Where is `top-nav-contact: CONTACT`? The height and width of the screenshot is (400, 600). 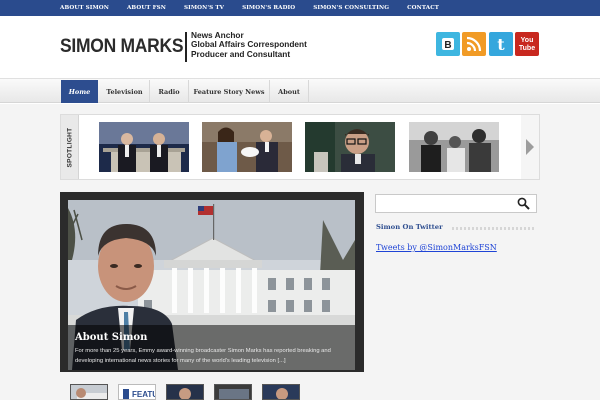 top-nav-contact: CONTACT is located at coordinates (423, 8).